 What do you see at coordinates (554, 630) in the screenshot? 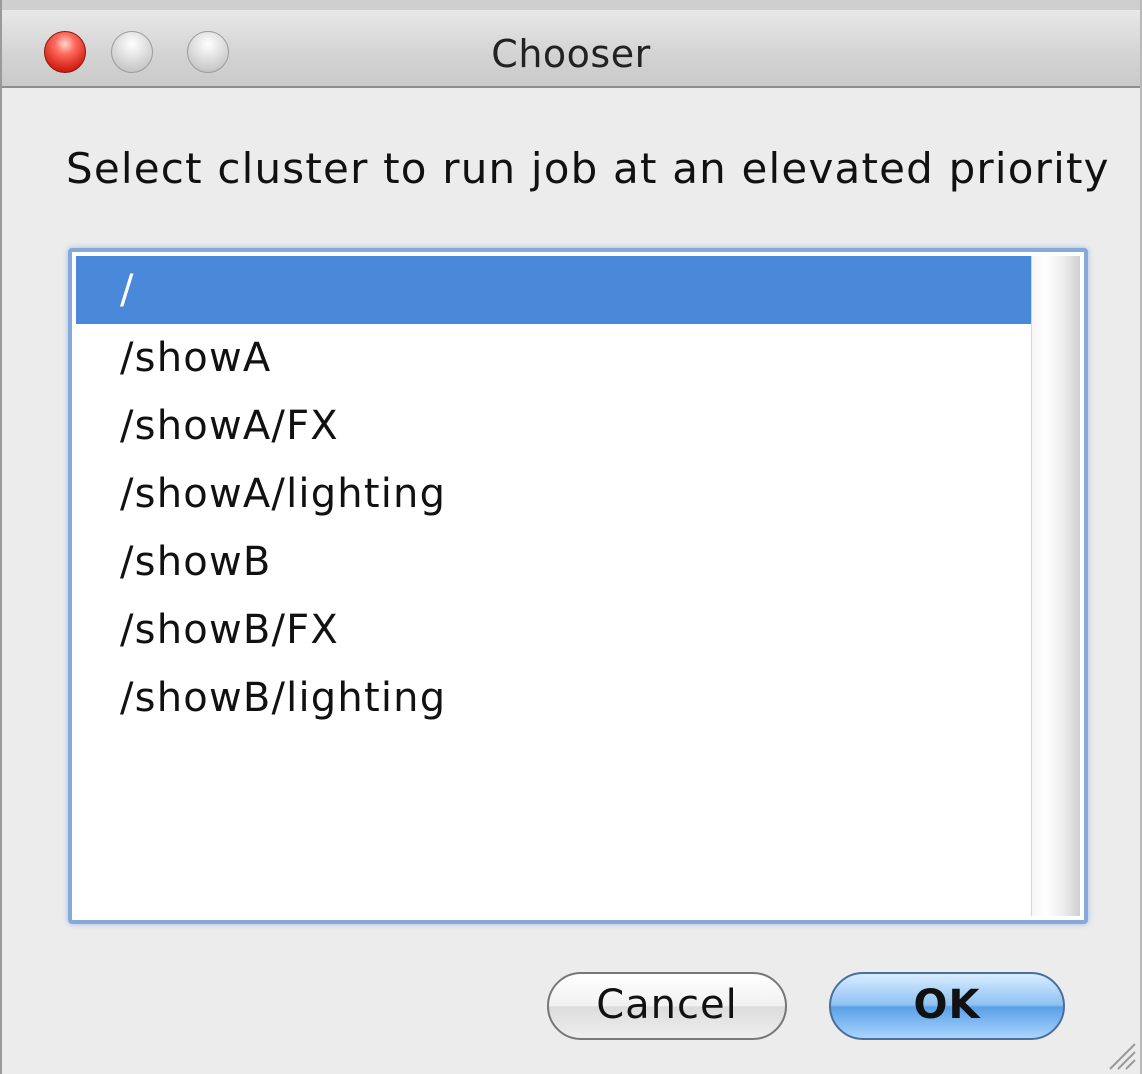
I see `list-item: /showB/FX` at bounding box center [554, 630].